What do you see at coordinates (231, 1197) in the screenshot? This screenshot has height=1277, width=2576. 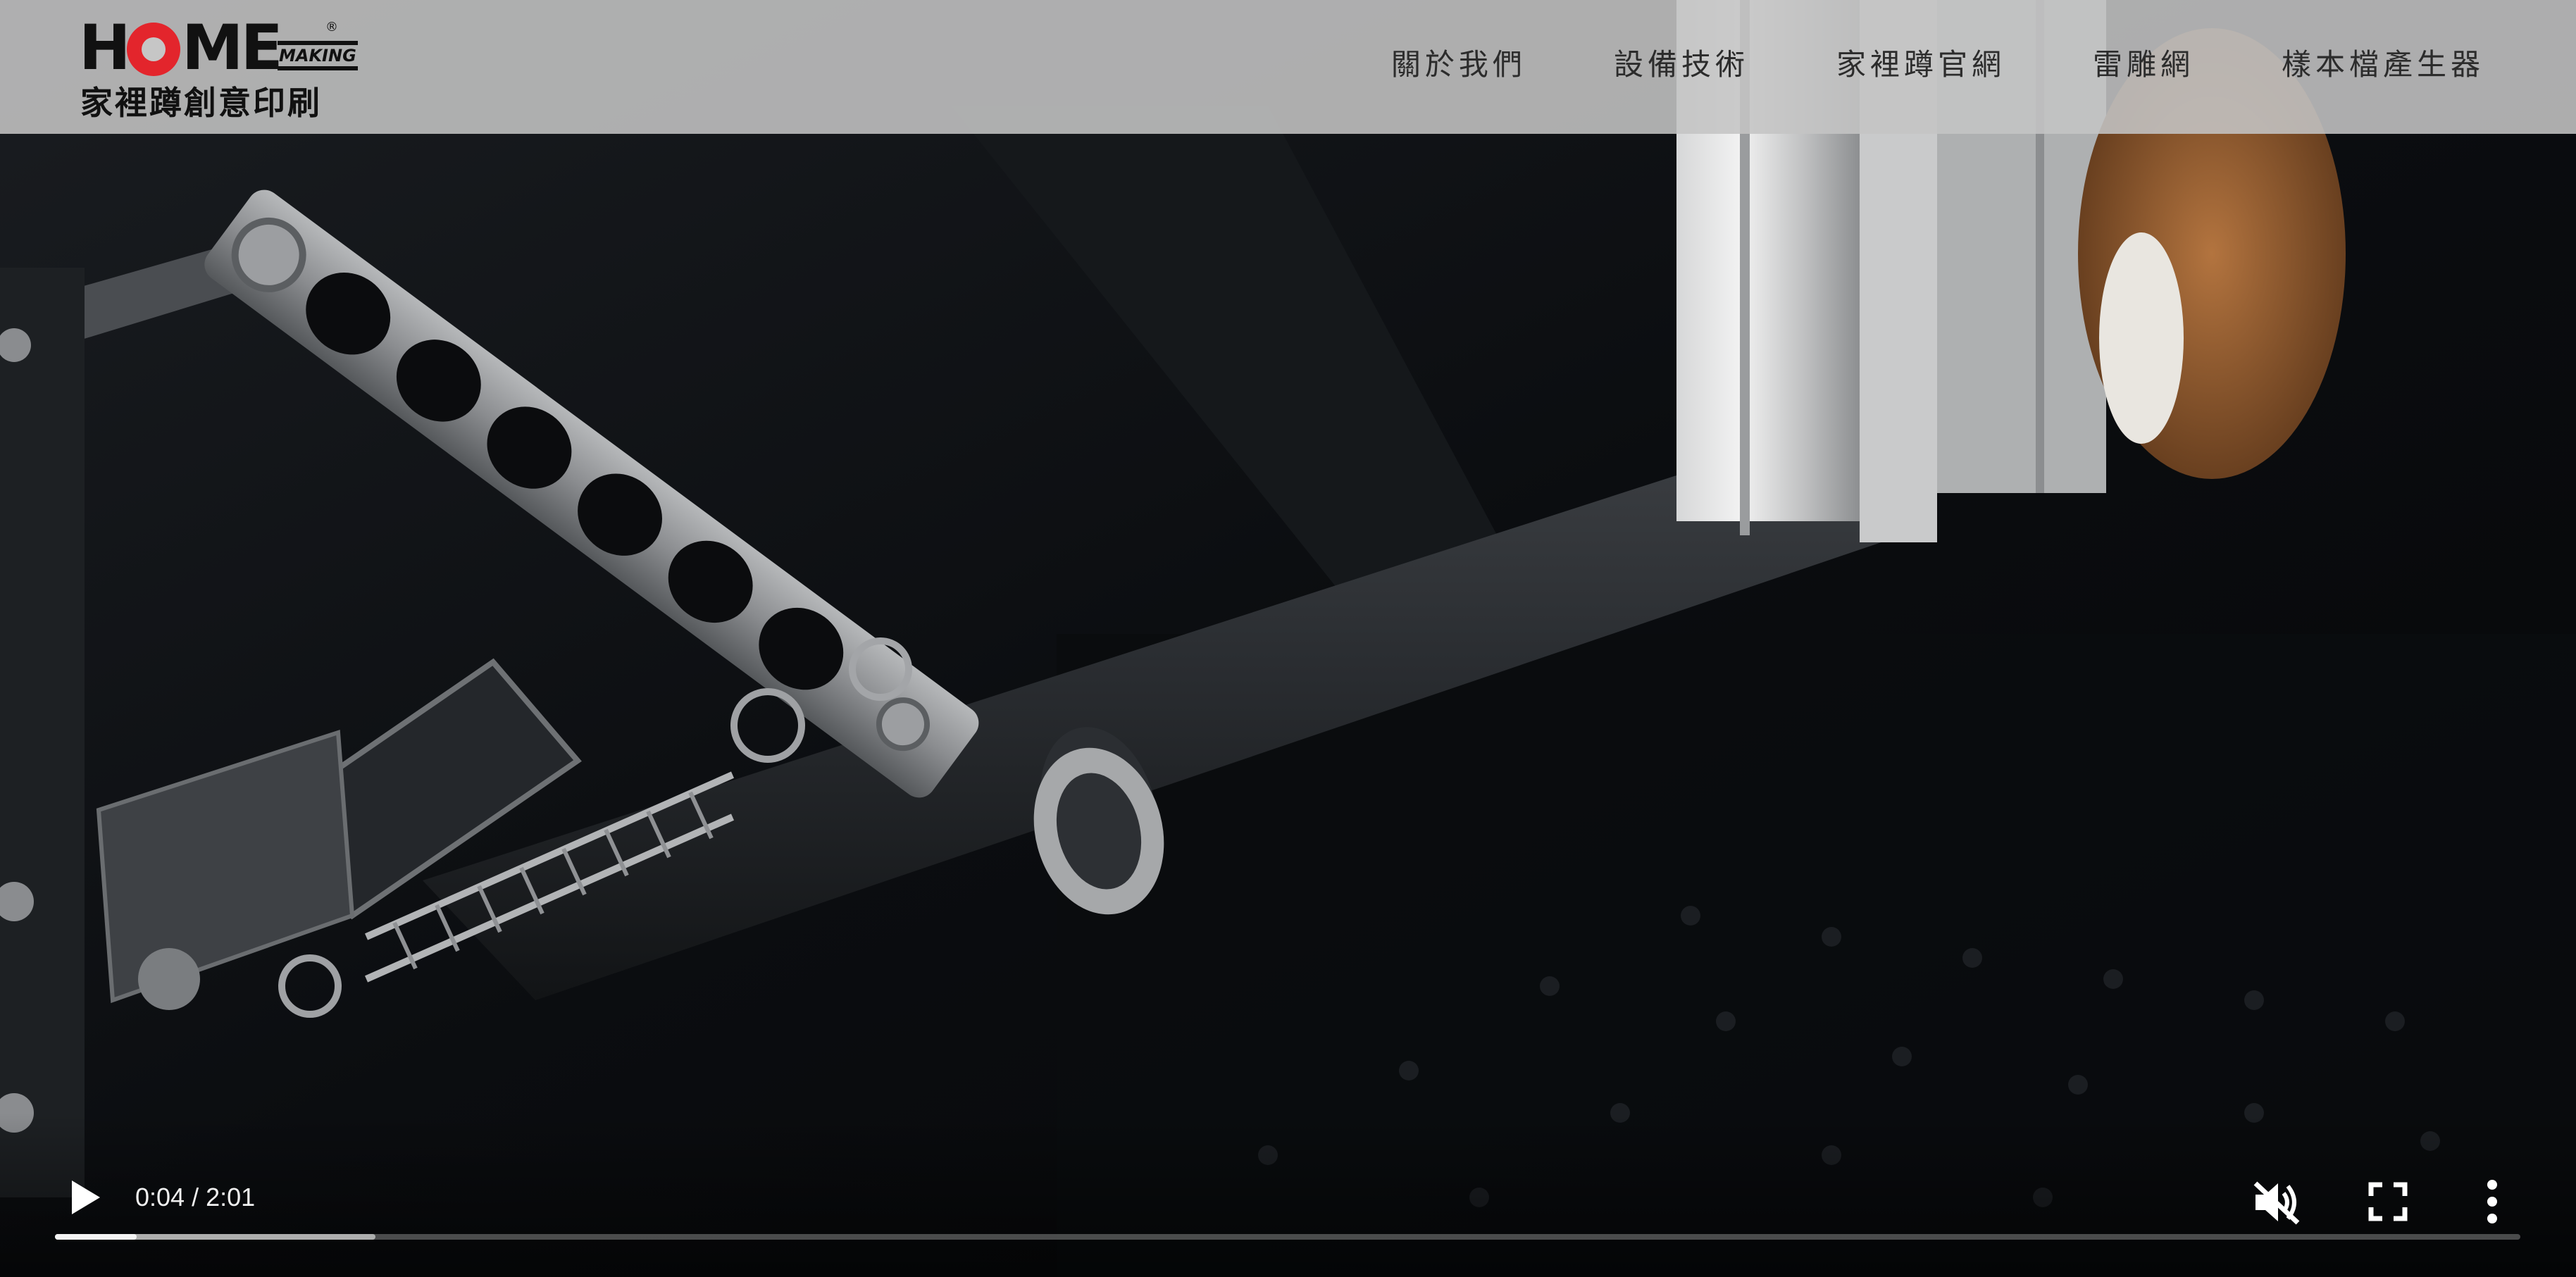 I see `duration: 2:01` at bounding box center [231, 1197].